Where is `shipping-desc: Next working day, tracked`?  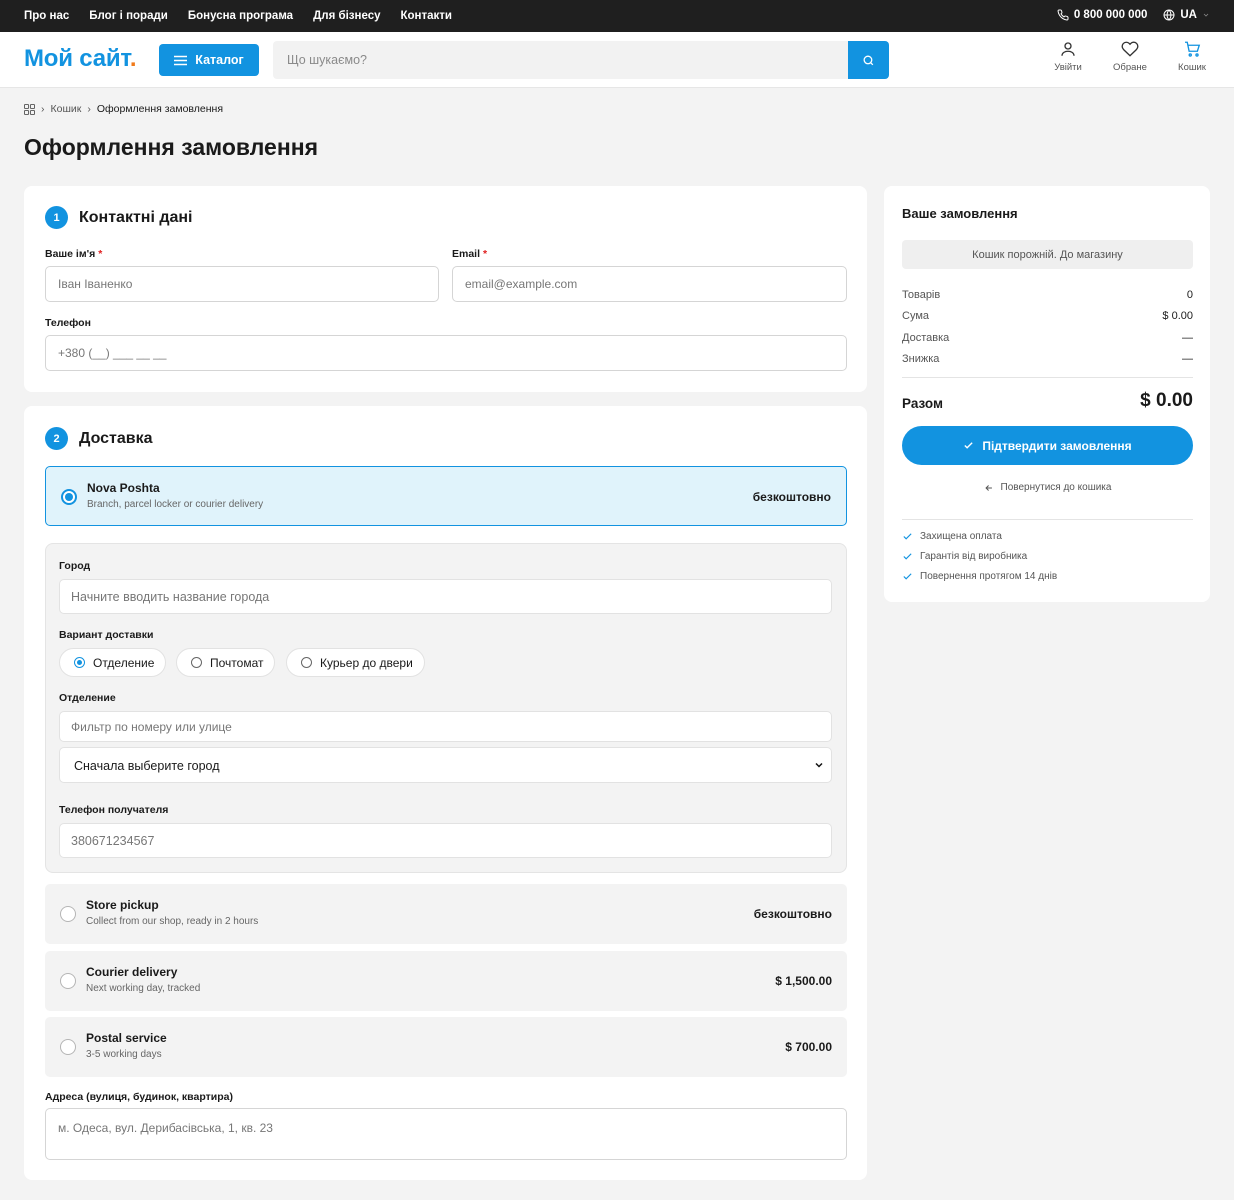
shipping-desc: Next working day, tracked is located at coordinates (143, 988).